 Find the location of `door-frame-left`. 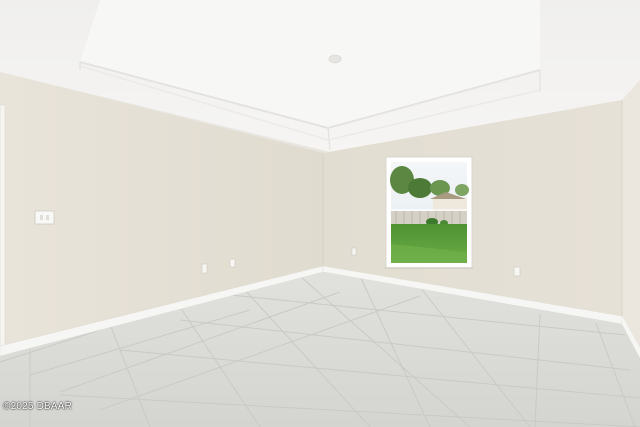

door-frame-left is located at coordinates (3, 230).